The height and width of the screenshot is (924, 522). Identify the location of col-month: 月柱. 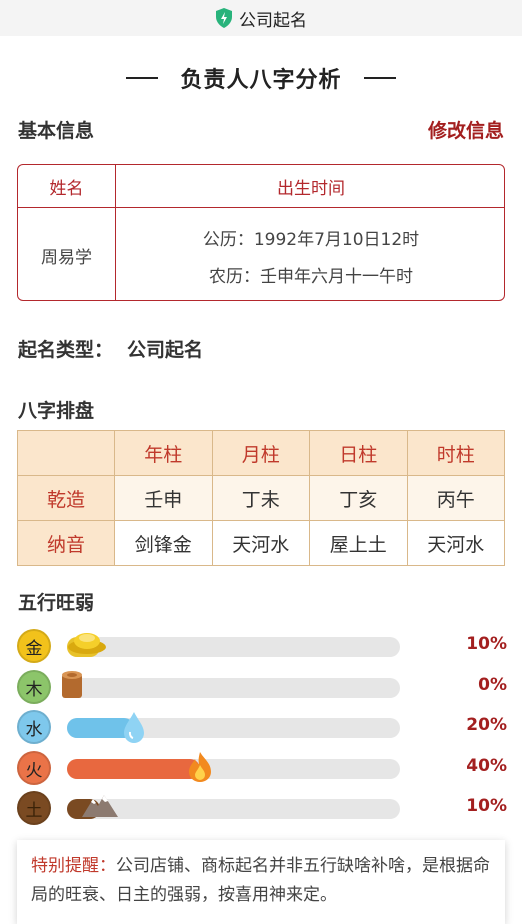
(260, 453).